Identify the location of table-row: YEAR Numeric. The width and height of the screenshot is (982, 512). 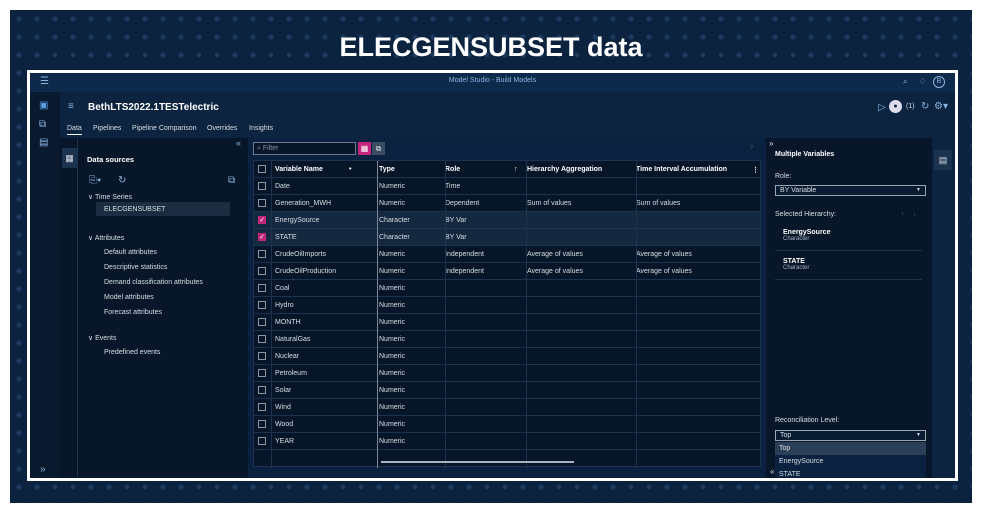
(507, 441).